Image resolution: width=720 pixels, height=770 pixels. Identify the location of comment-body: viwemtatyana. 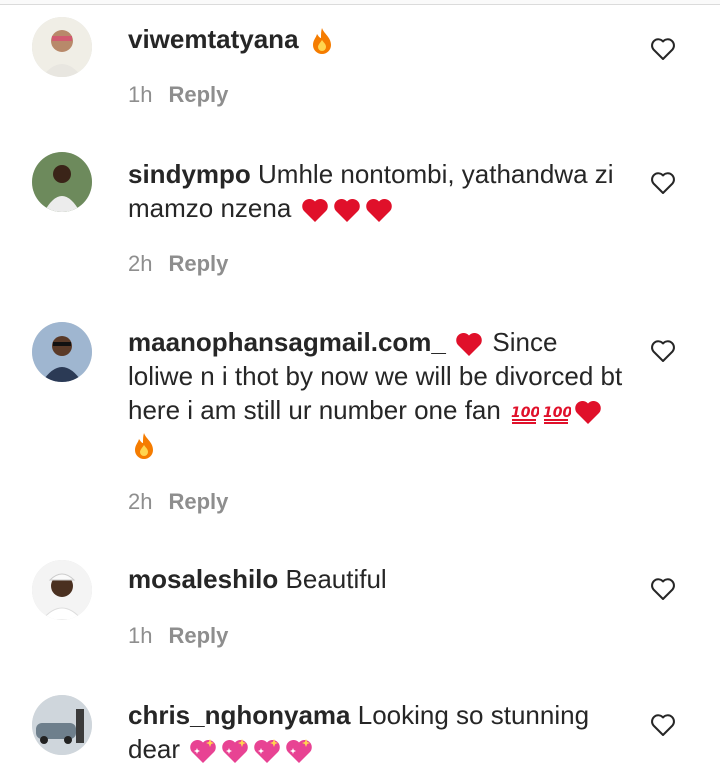
(378, 39).